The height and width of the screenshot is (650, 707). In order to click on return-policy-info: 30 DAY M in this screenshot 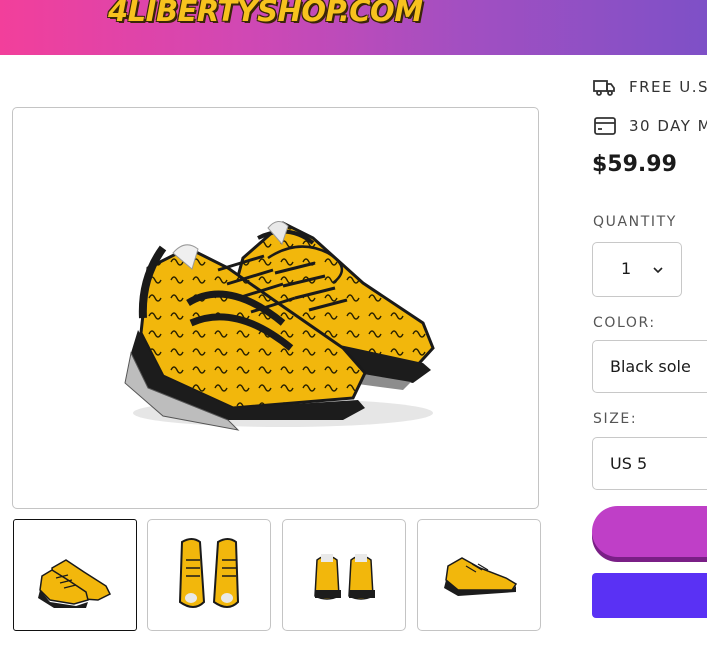, I will do `click(650, 126)`.